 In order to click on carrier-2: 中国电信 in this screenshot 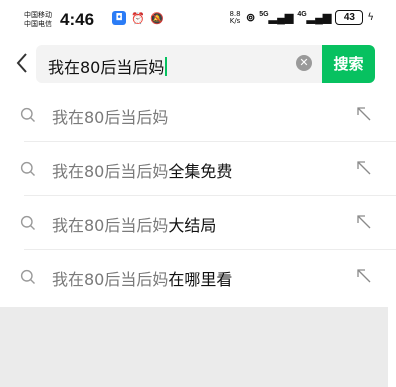, I will do `click(38, 24)`.